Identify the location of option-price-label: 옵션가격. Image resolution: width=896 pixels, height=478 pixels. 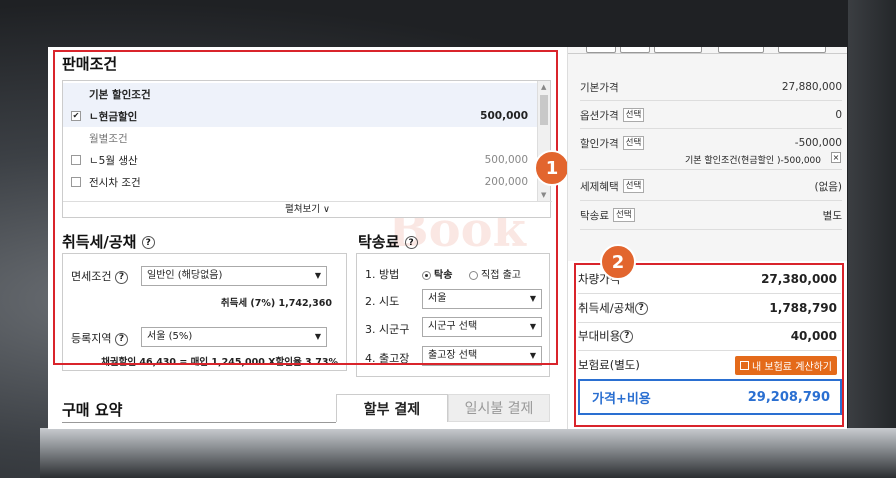
(599, 115).